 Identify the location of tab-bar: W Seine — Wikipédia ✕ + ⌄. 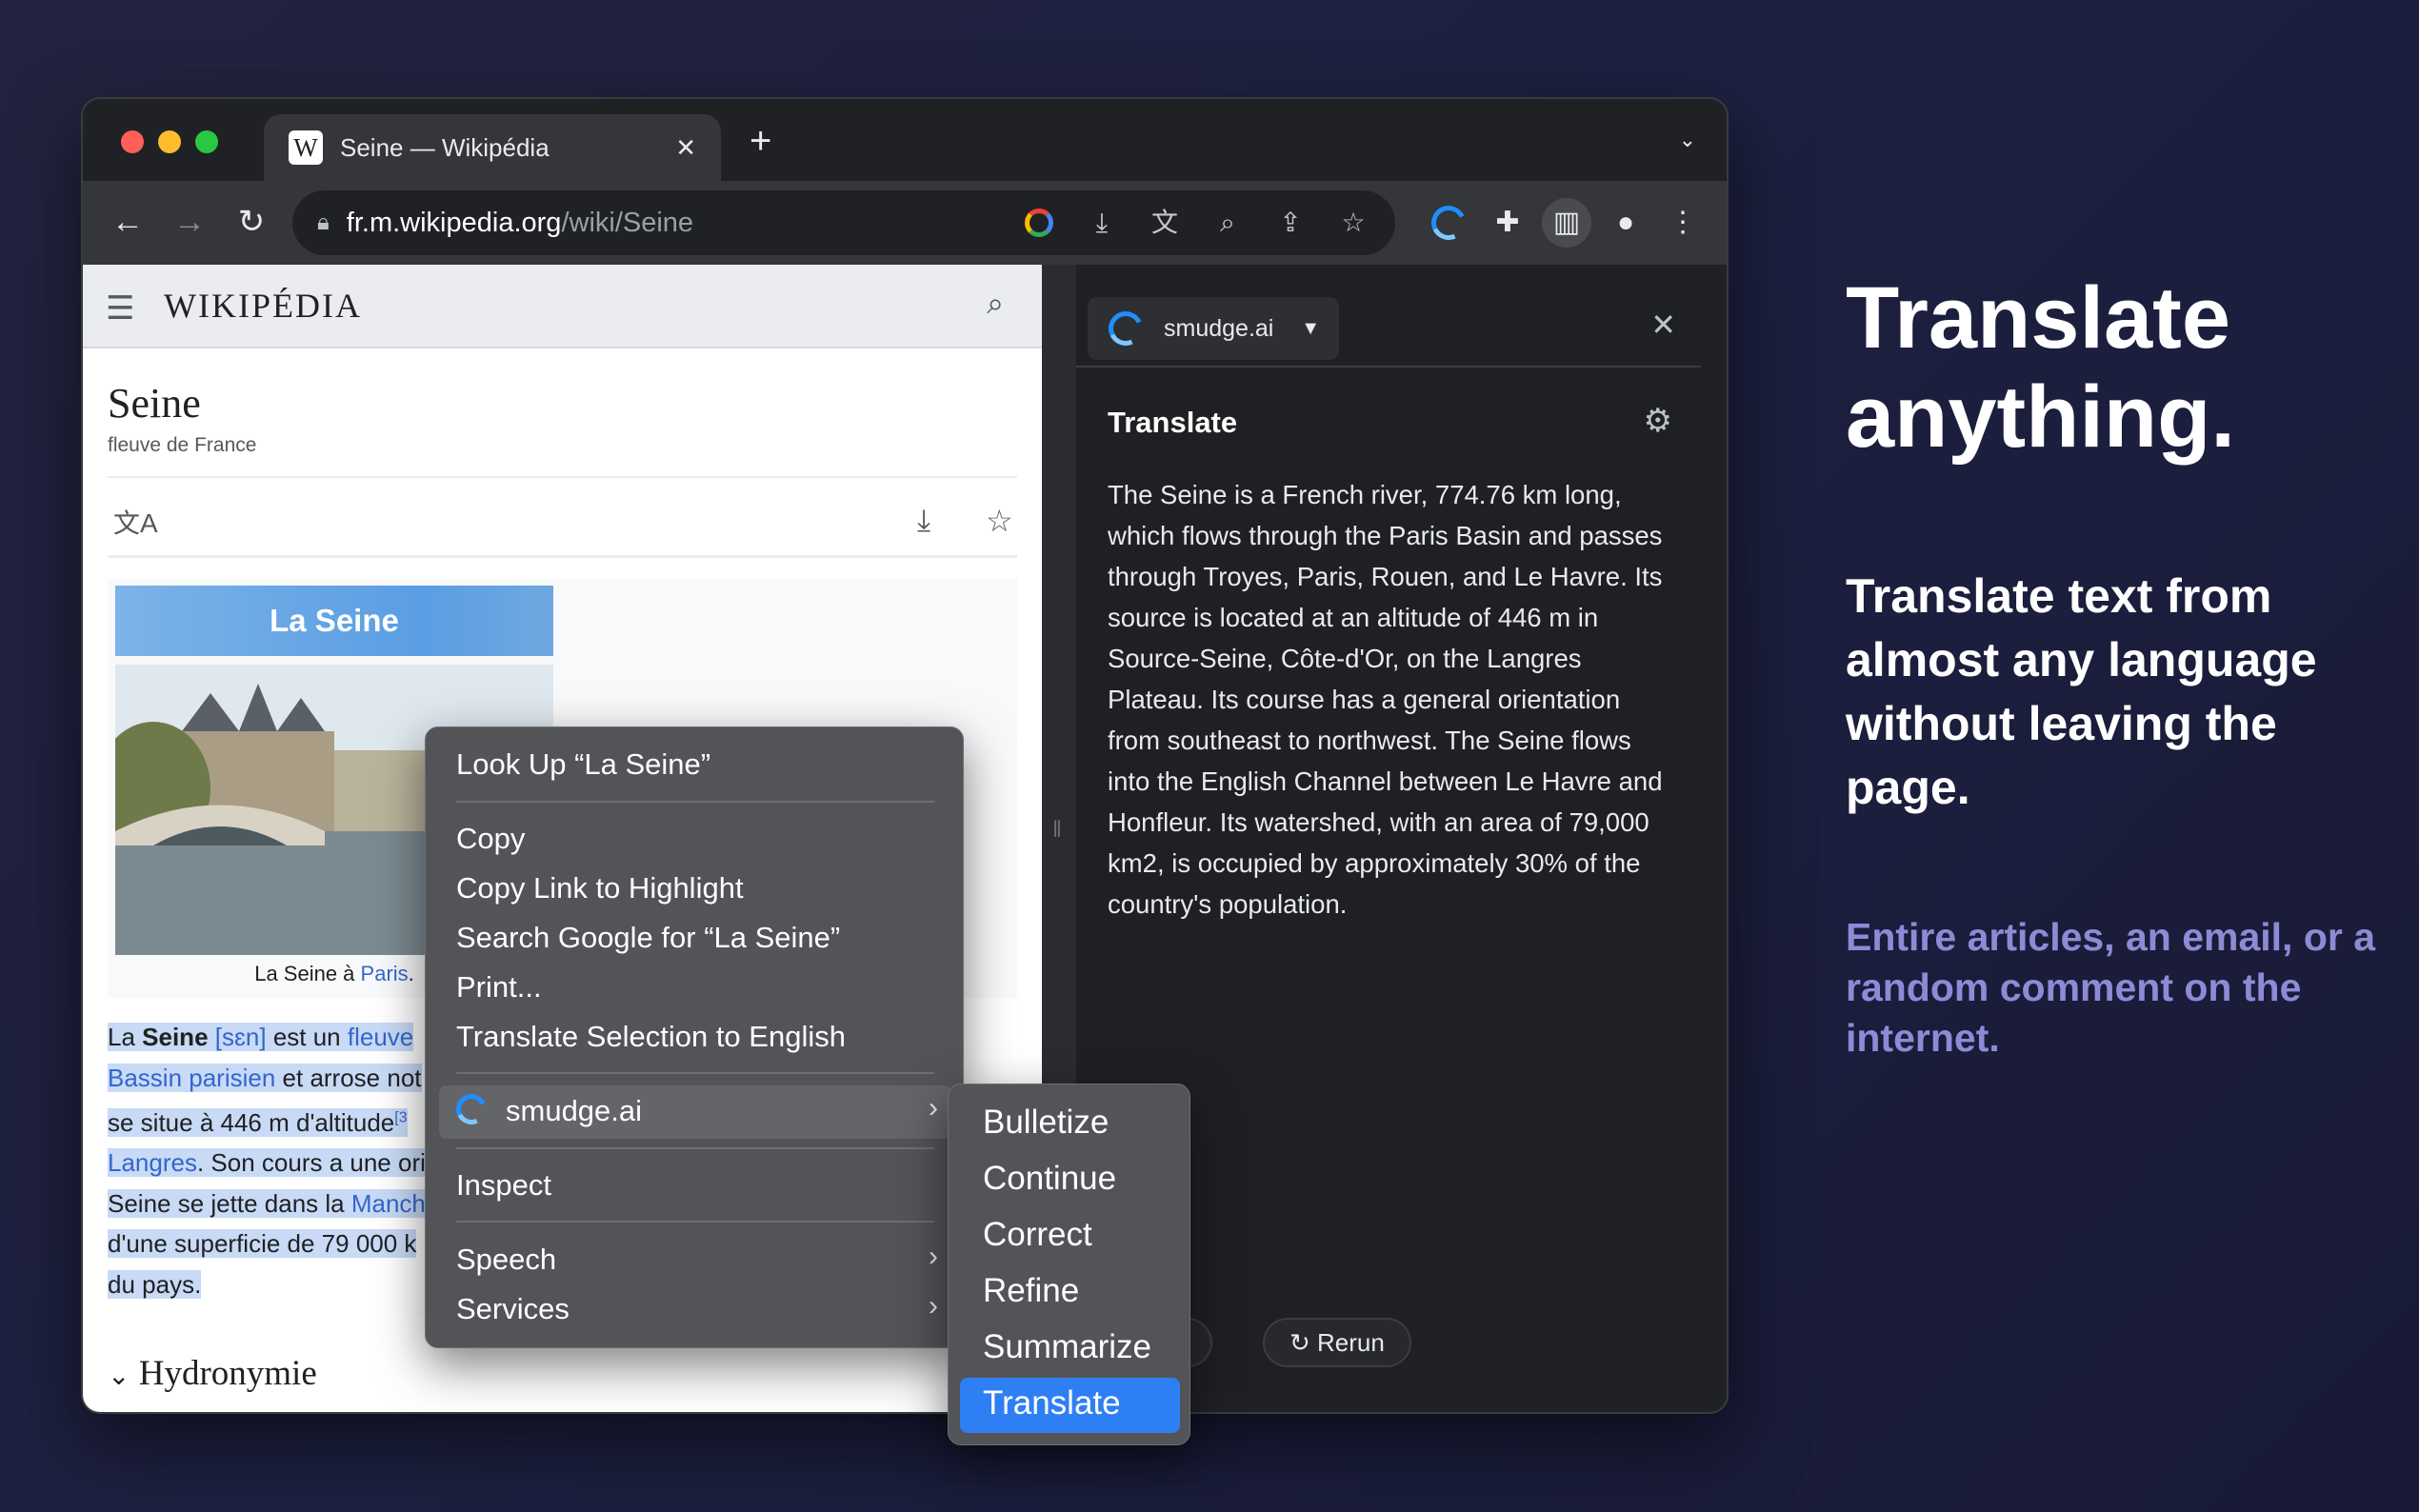
(905, 140).